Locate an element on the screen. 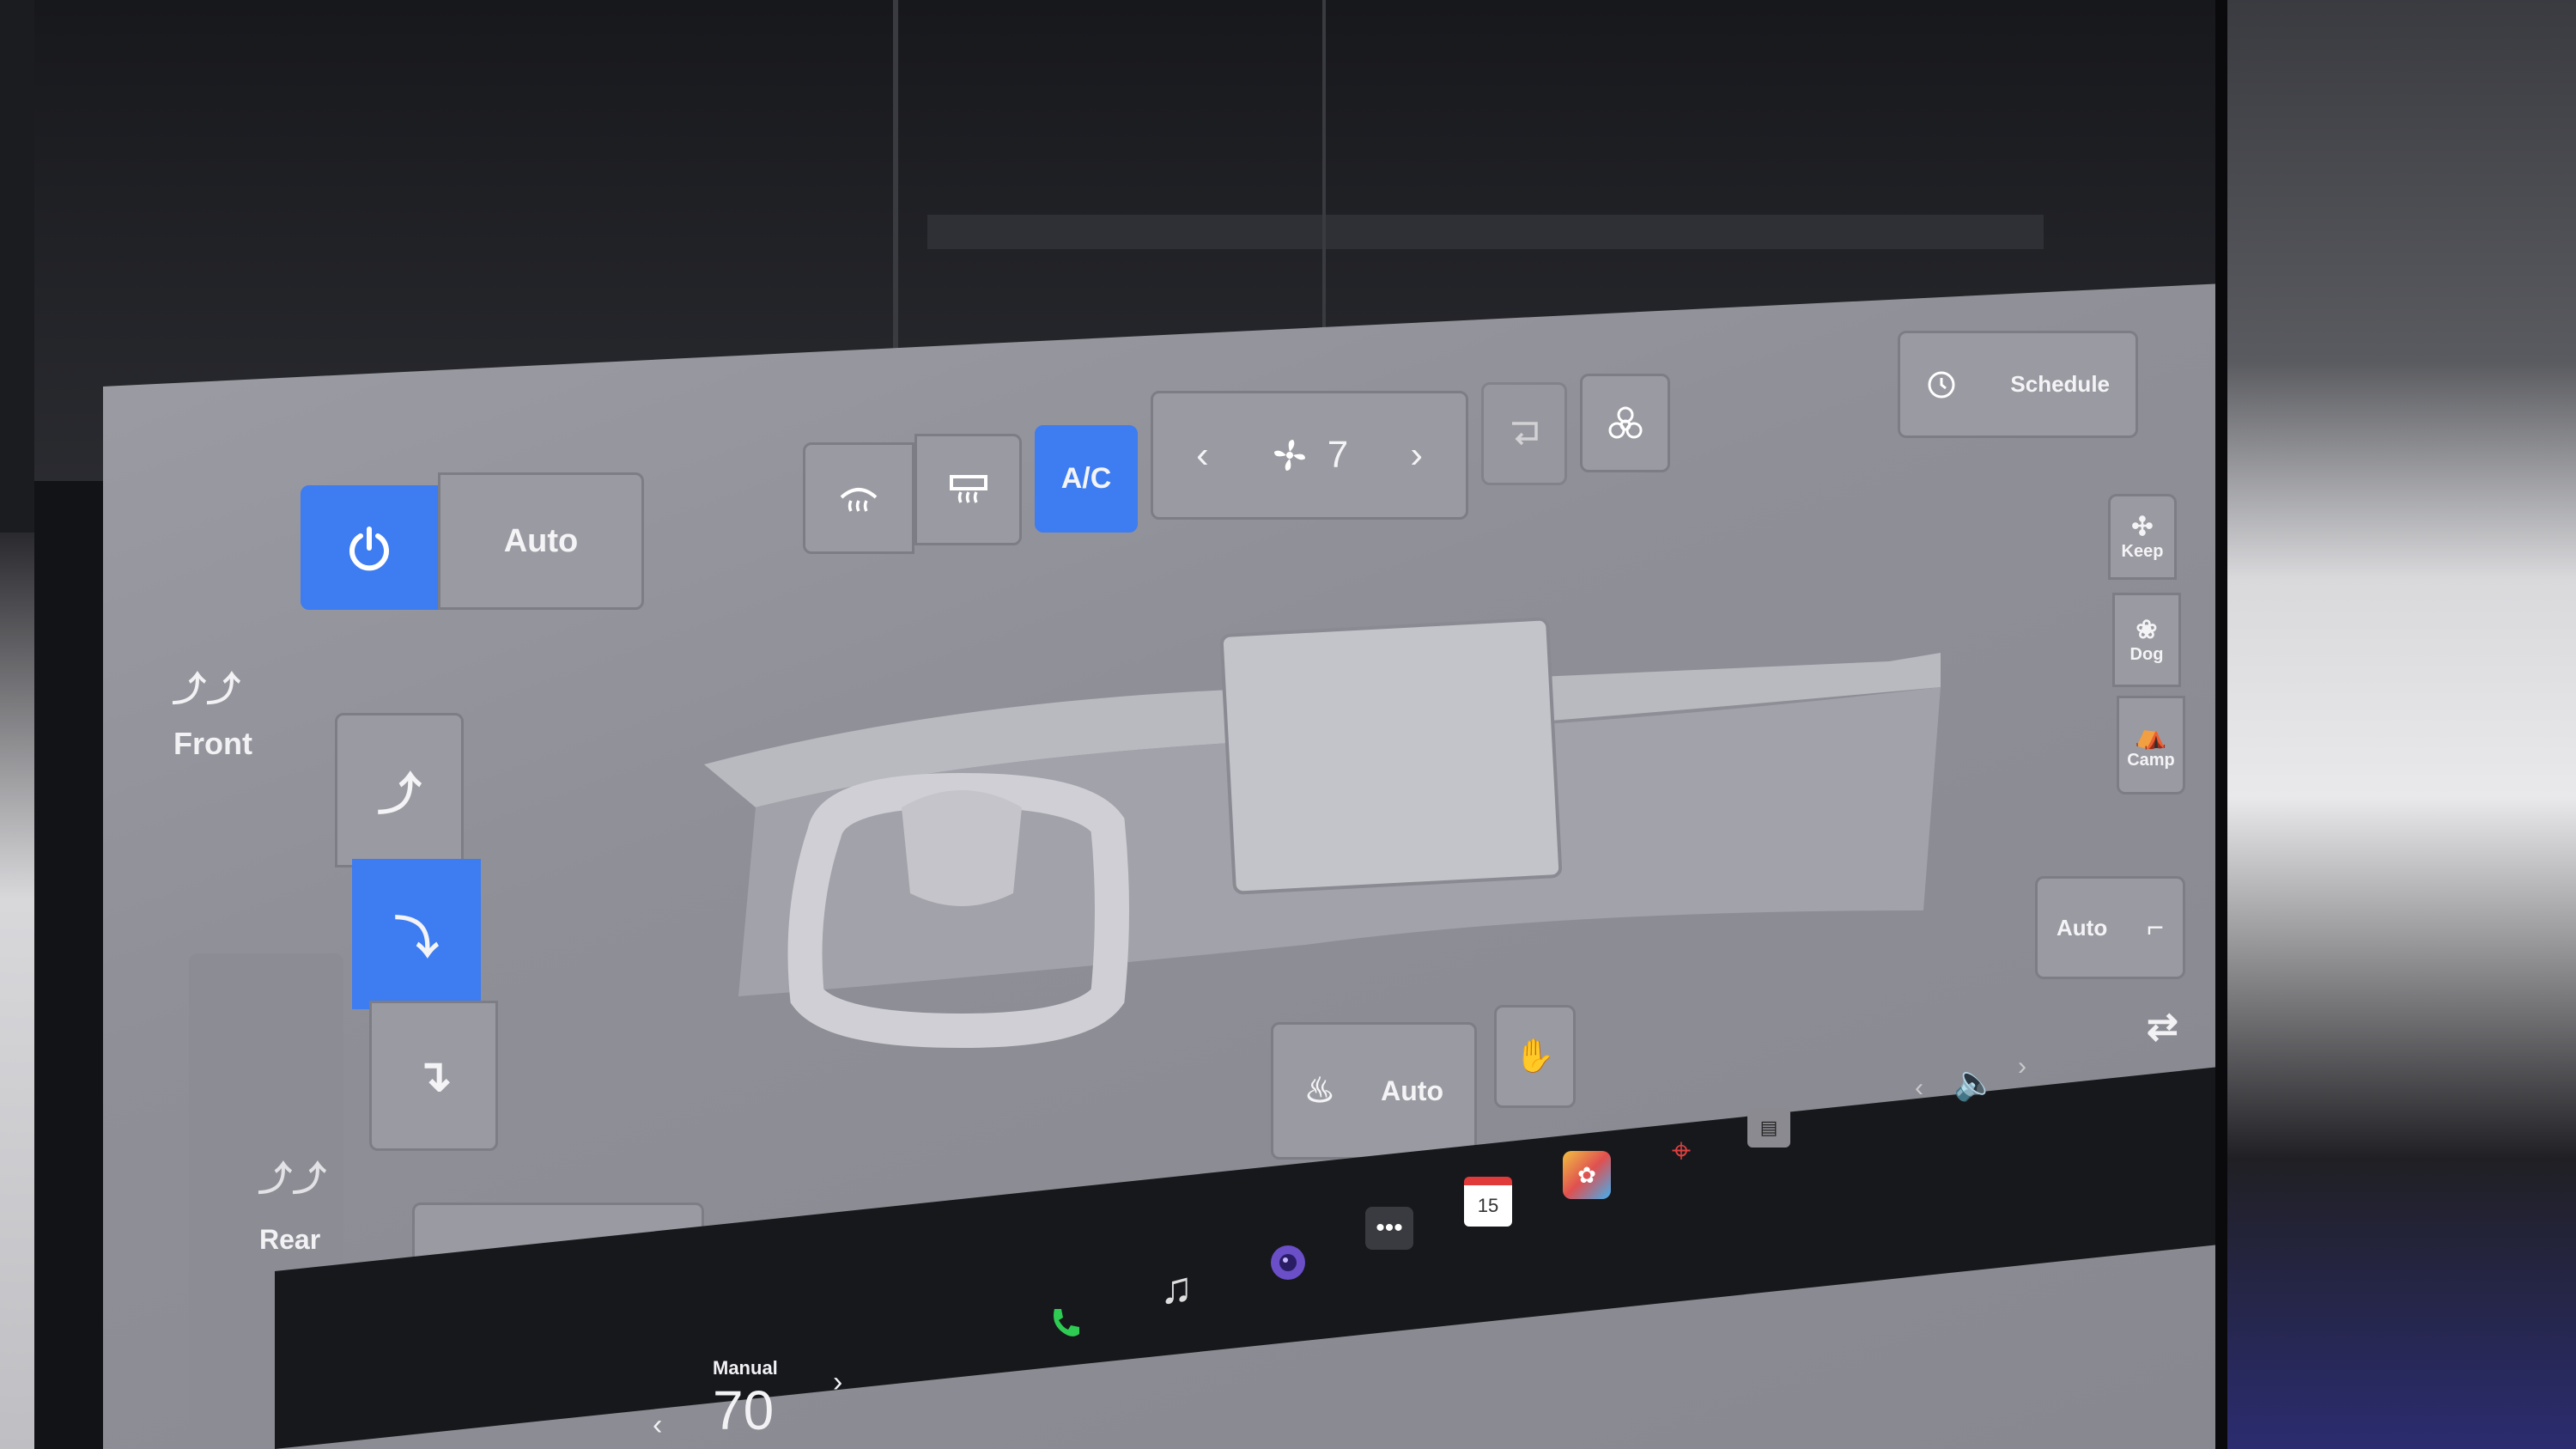 This screenshot has width=2576, height=1449. schedule-label: Schedule is located at coordinates (2060, 384).